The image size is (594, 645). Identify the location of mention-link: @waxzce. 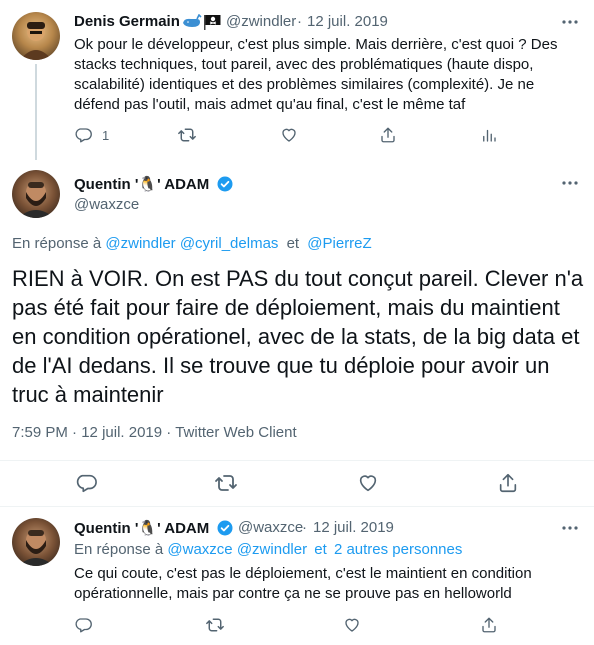
(199, 549).